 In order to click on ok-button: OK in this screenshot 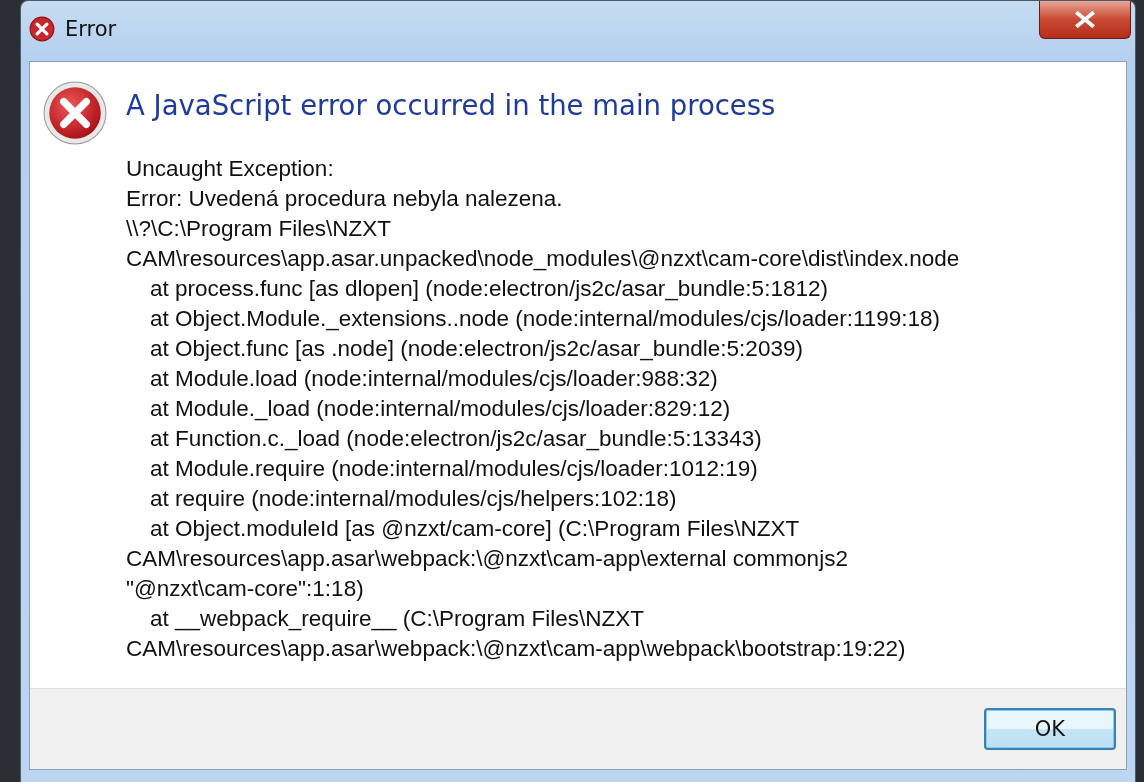, I will do `click(1050, 729)`.